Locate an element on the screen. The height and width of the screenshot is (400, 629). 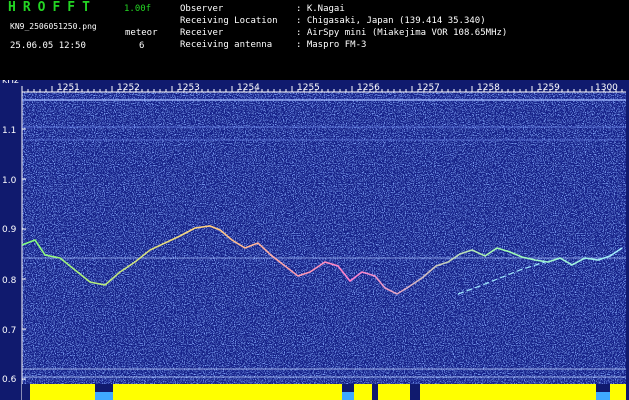
meteor-count: 6 is located at coordinates (142, 46).